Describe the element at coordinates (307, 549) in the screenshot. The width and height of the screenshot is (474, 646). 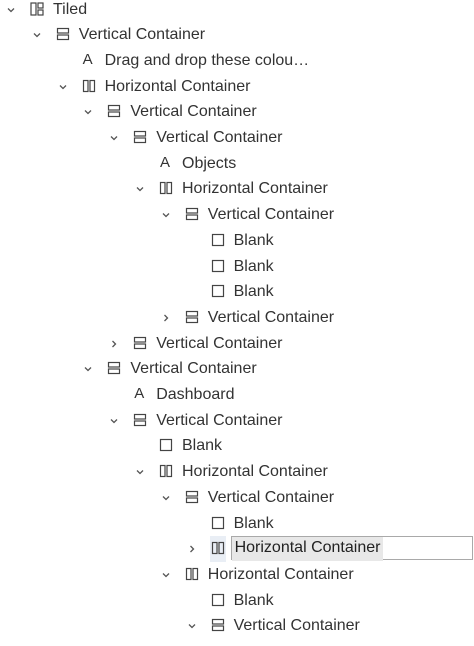
I see `rename-input-text: Horizontal Container` at that location.